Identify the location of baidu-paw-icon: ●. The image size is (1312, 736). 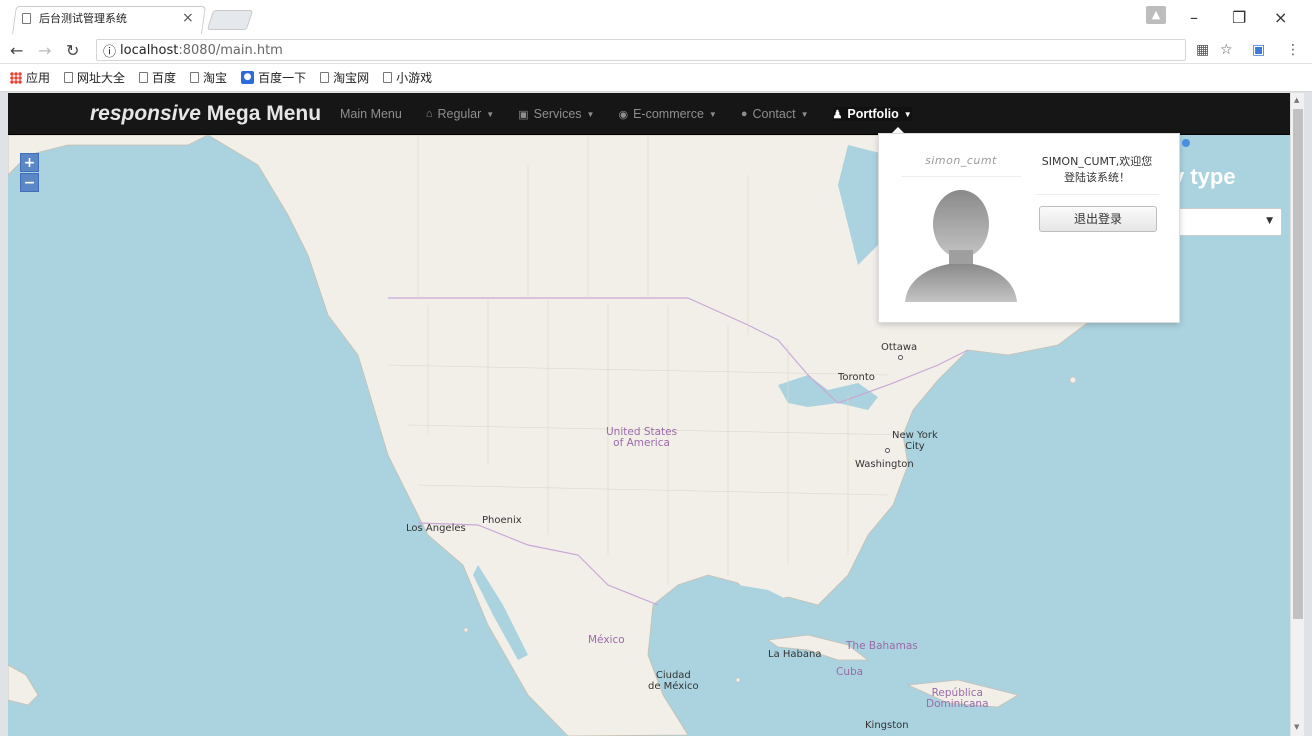
(248, 77).